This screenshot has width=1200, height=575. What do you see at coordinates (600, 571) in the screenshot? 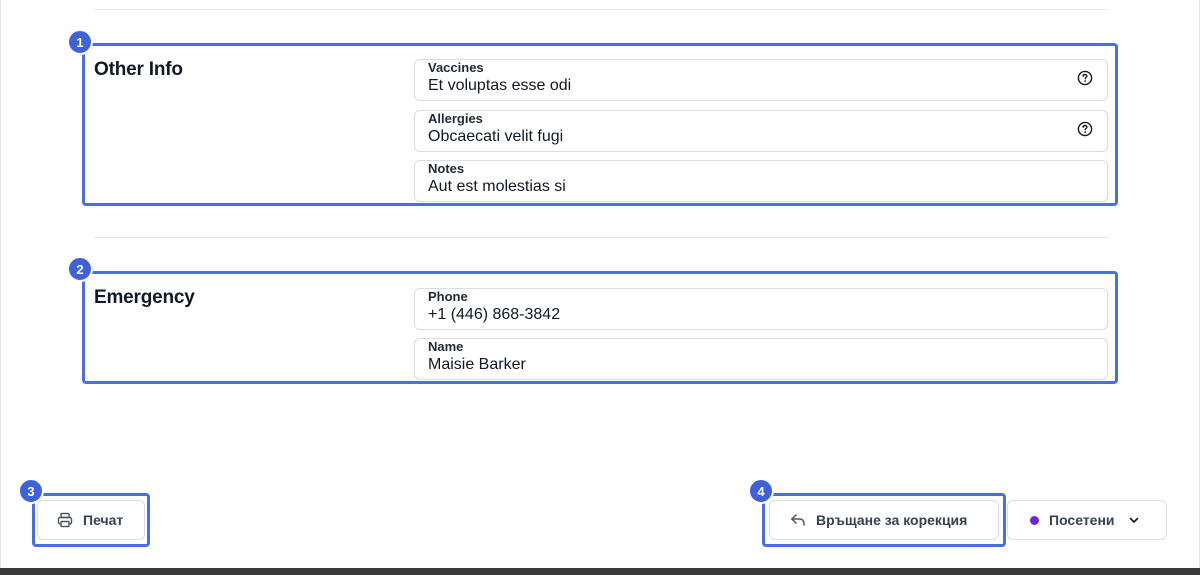
I see `window-bottom-edge` at bounding box center [600, 571].